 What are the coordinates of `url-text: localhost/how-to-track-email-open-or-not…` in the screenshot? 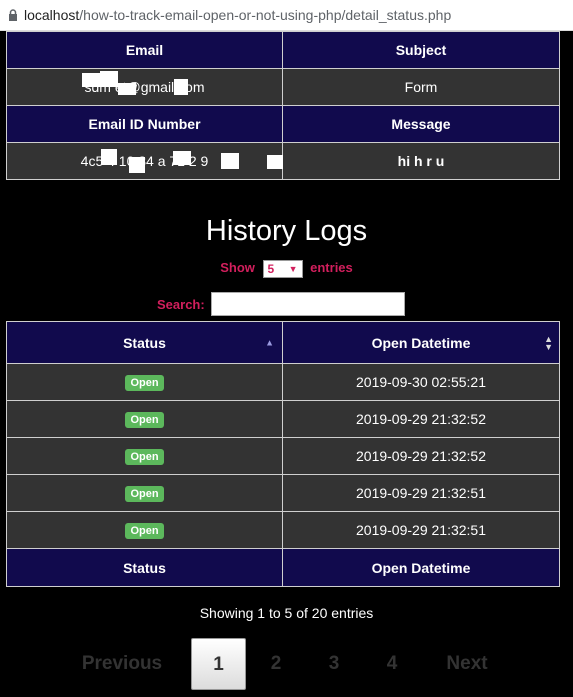 It's located at (237, 15).